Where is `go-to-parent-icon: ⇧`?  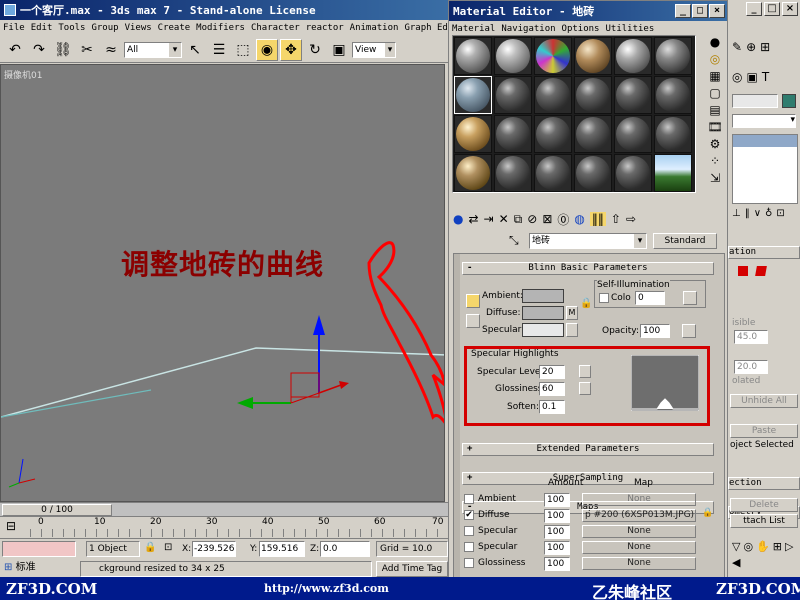
go-to-parent-icon: ⇧ is located at coordinates (616, 219).